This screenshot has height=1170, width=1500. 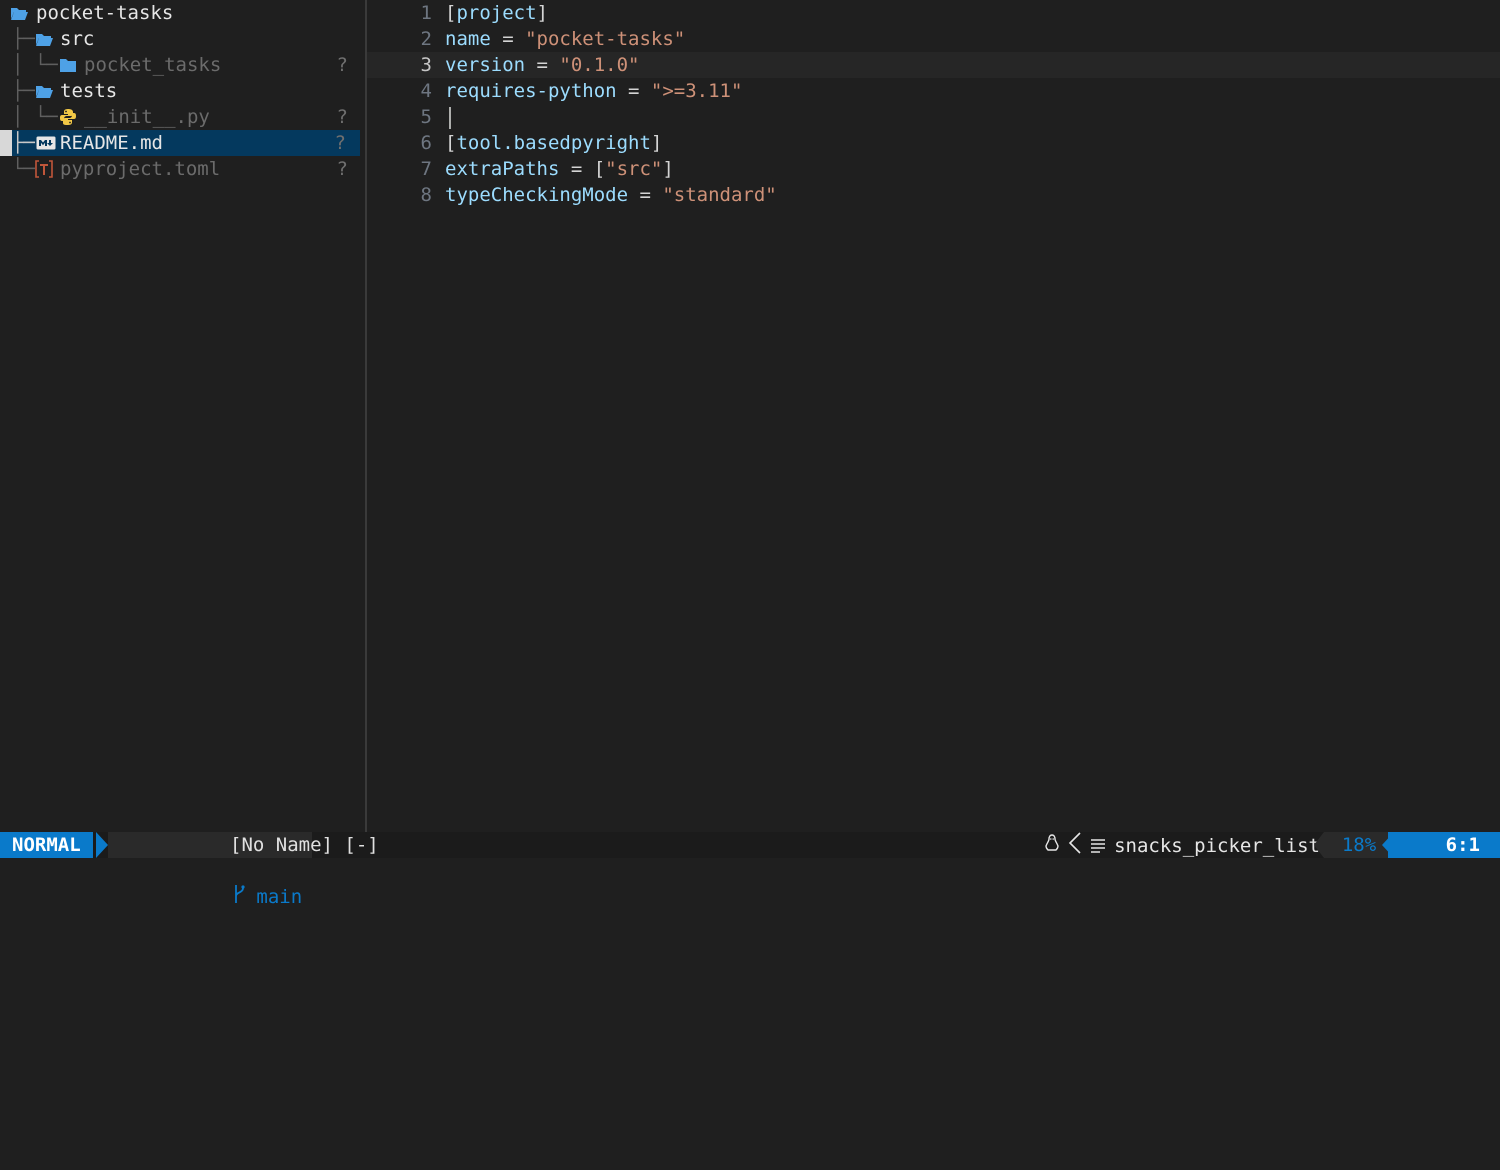 What do you see at coordinates (181, 39) in the screenshot?
I see `tree-item-src: ├─ src` at bounding box center [181, 39].